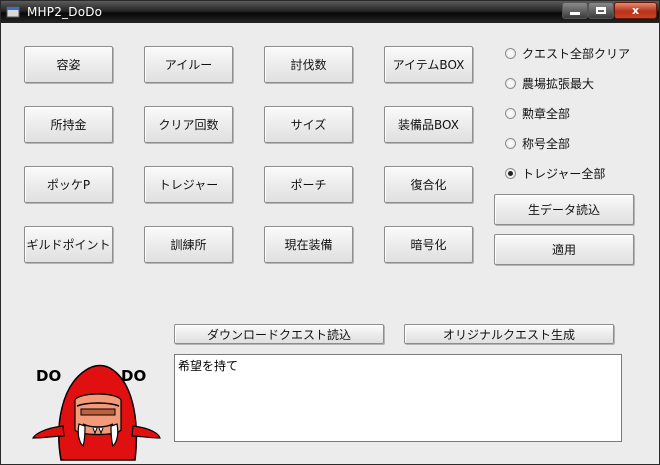 The width and height of the screenshot is (660, 465). Describe the element at coordinates (330, 12) in the screenshot. I see `title-bar: MHP2_DoDo x` at that location.